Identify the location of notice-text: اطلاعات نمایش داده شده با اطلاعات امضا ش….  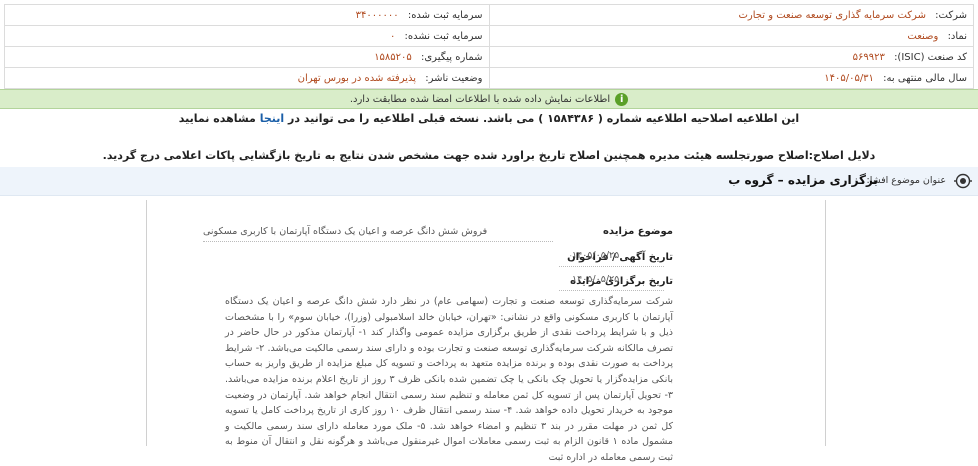
(480, 99).